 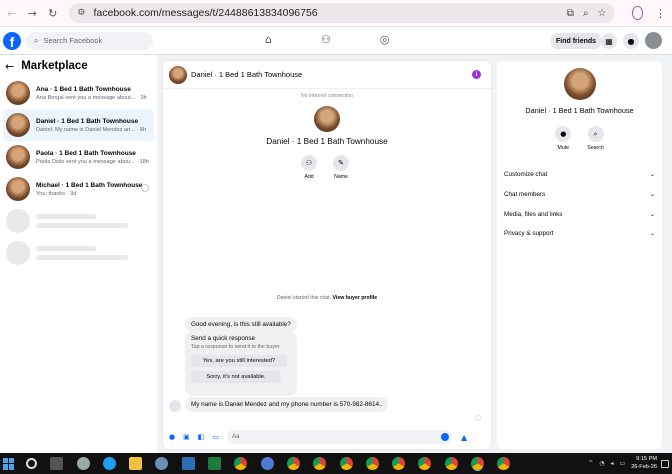 What do you see at coordinates (54, 66) in the screenshot?
I see `sidebar-title: Marketplace` at bounding box center [54, 66].